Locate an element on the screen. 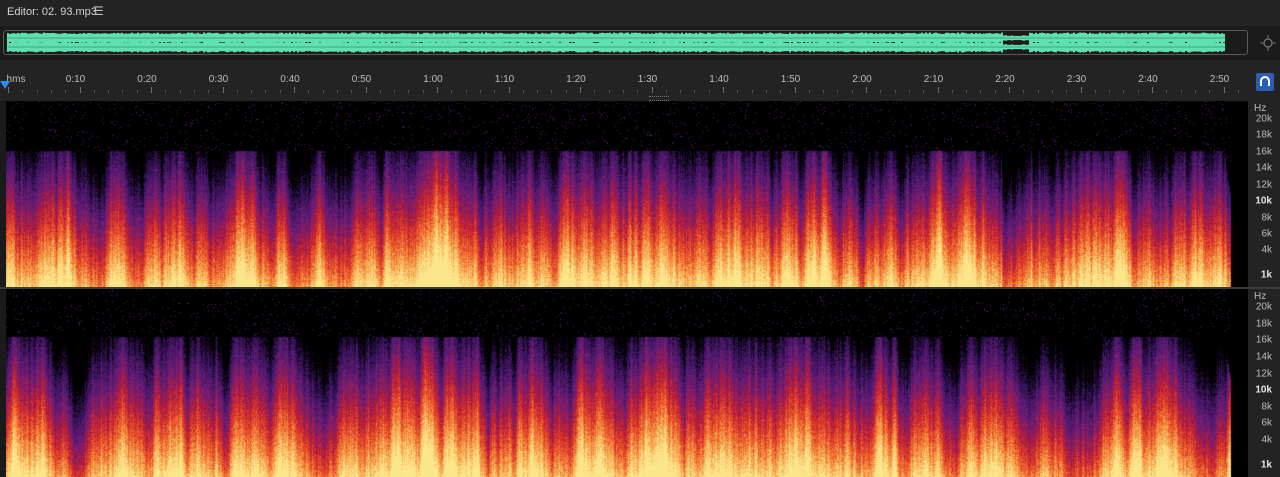  ruler-tick-label: 1:30 is located at coordinates (647, 79).